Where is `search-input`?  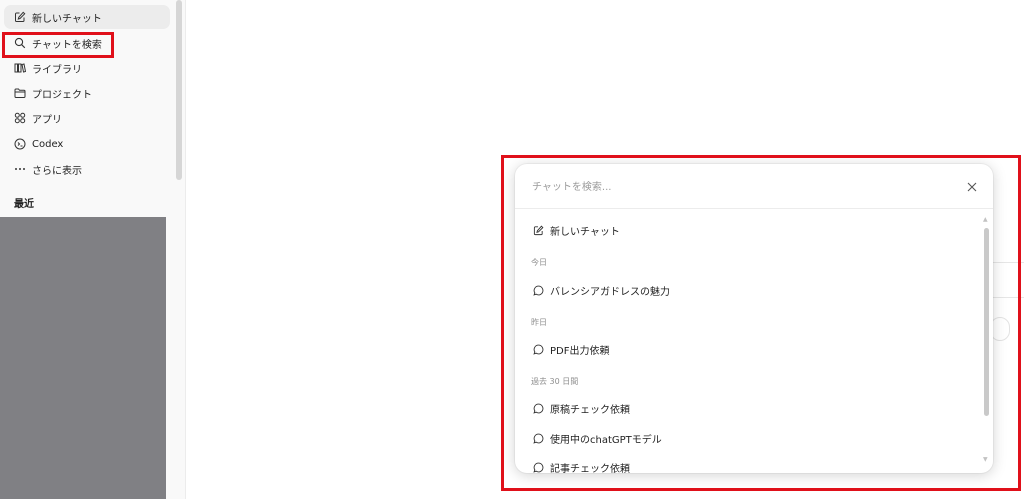
search-input is located at coordinates (732, 187).